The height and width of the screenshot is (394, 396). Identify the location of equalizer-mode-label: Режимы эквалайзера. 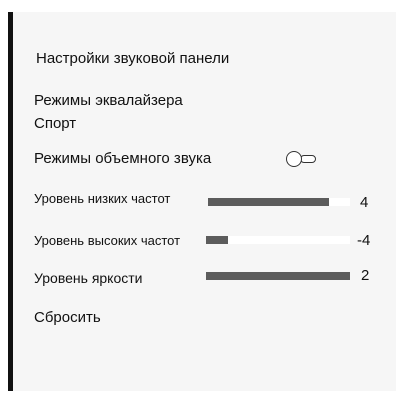
(108, 100).